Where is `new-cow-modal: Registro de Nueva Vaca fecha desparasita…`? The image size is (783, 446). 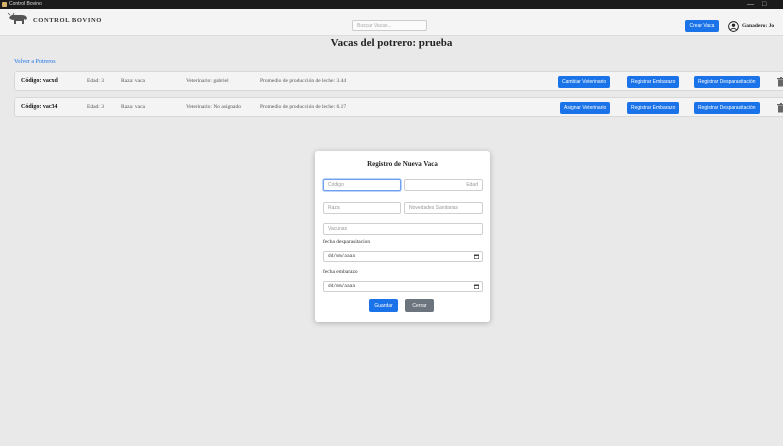
new-cow-modal: Registro de Nueva Vaca fecha desparasita… is located at coordinates (402, 236).